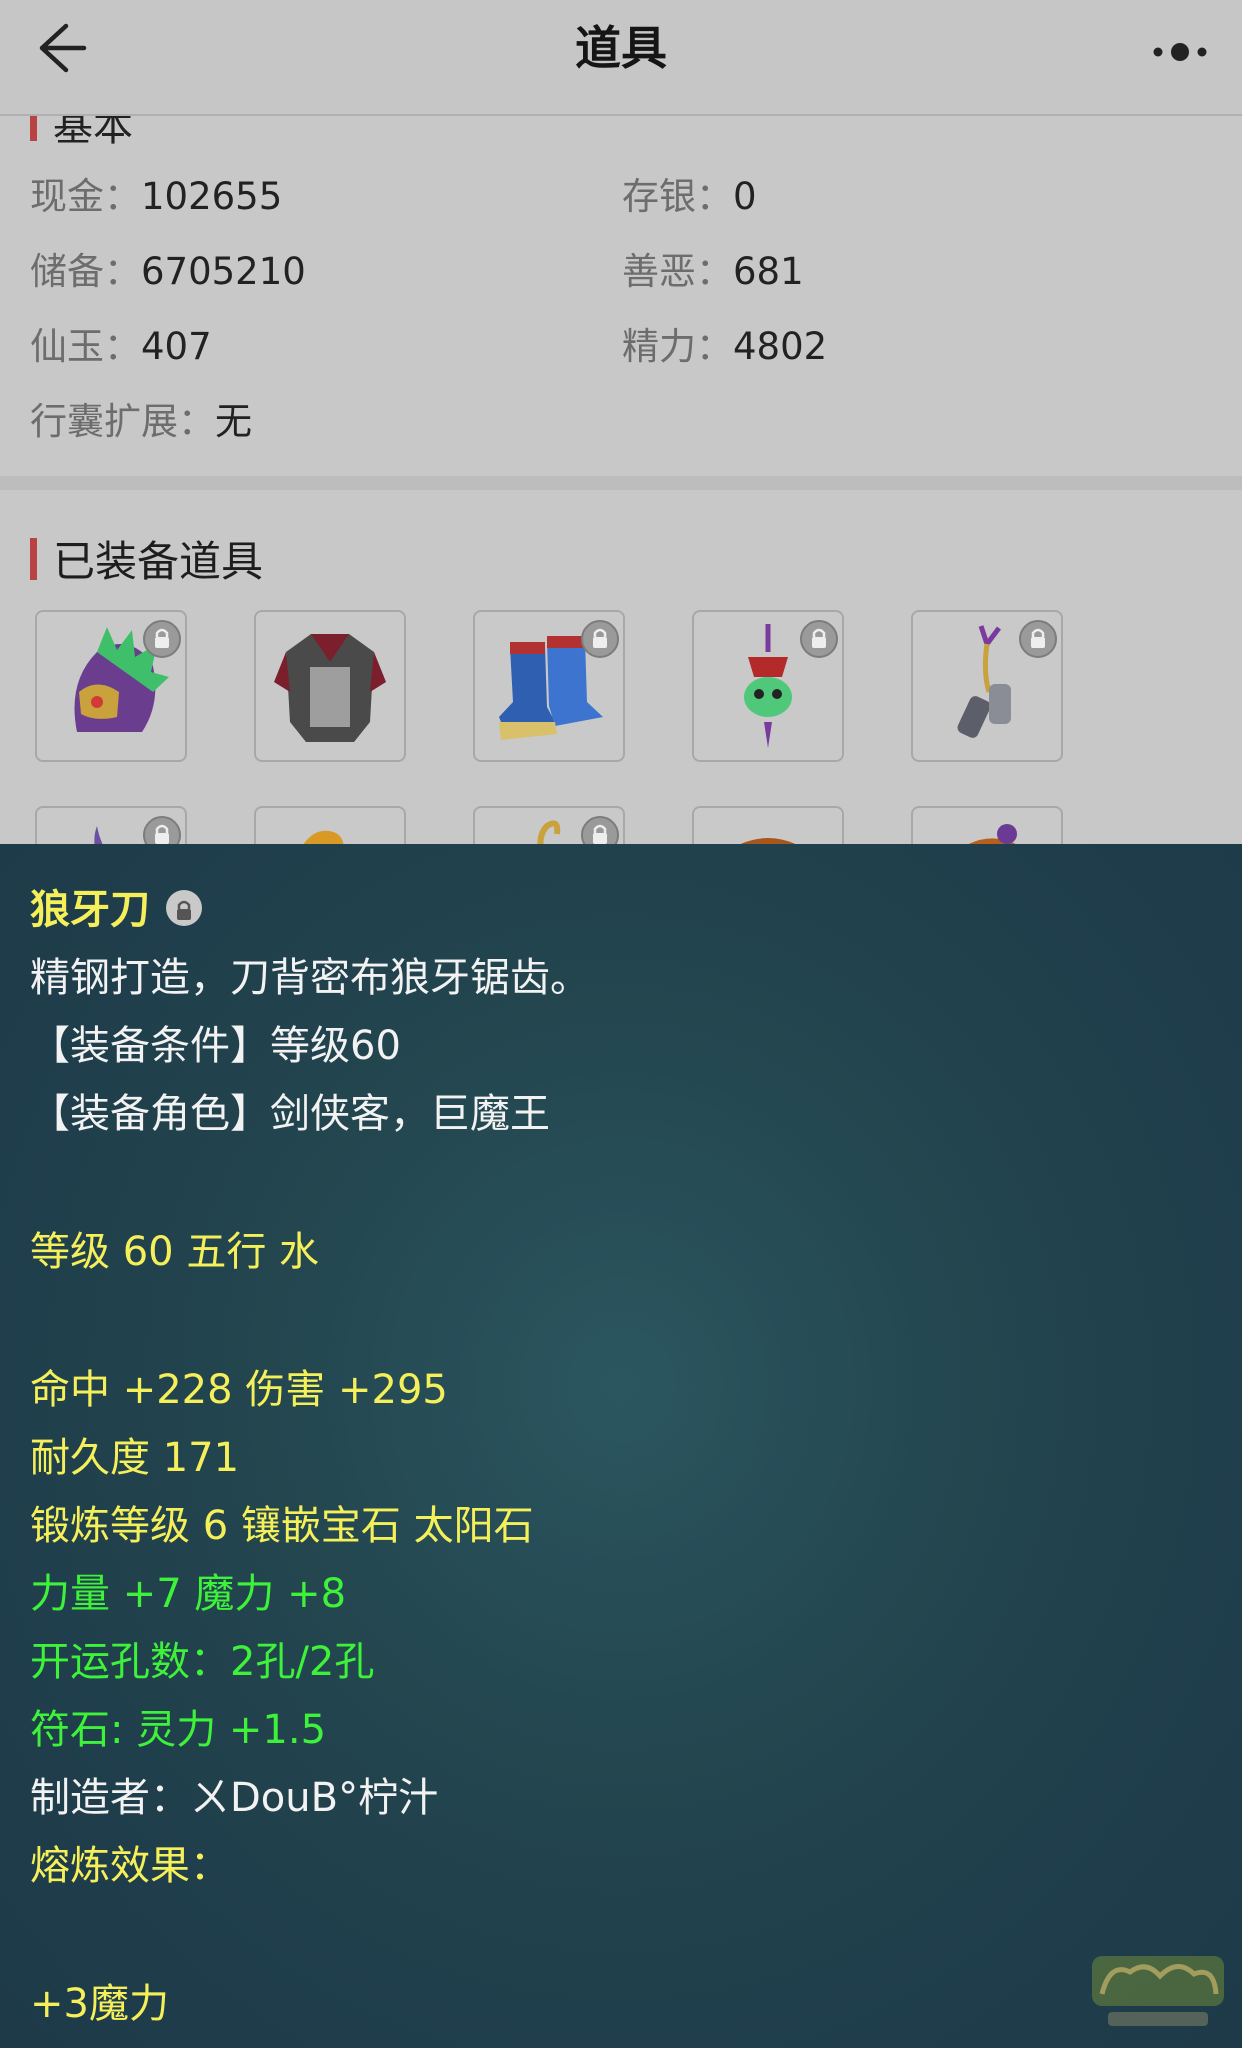 The image size is (1242, 2048). Describe the element at coordinates (323, 837) in the screenshot. I see `leaf-icon` at that location.